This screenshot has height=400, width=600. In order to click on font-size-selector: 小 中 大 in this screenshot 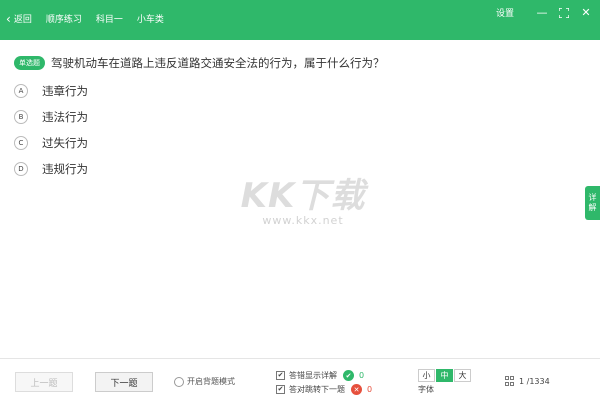, I will do `click(445, 375)`.